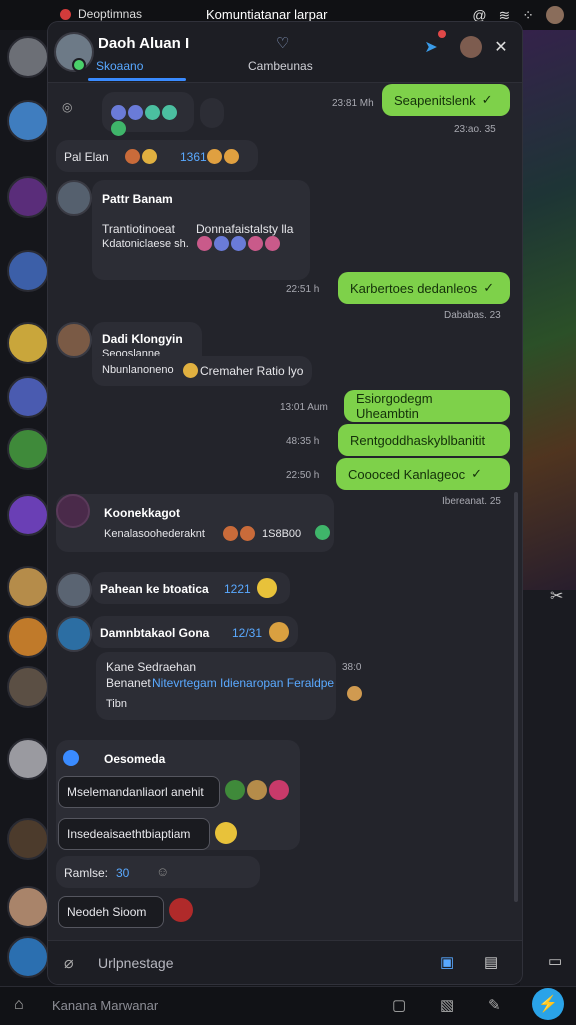  What do you see at coordinates (394, 406) in the screenshot?
I see `message-text: Esiorgodegm Uheambtin` at bounding box center [394, 406].